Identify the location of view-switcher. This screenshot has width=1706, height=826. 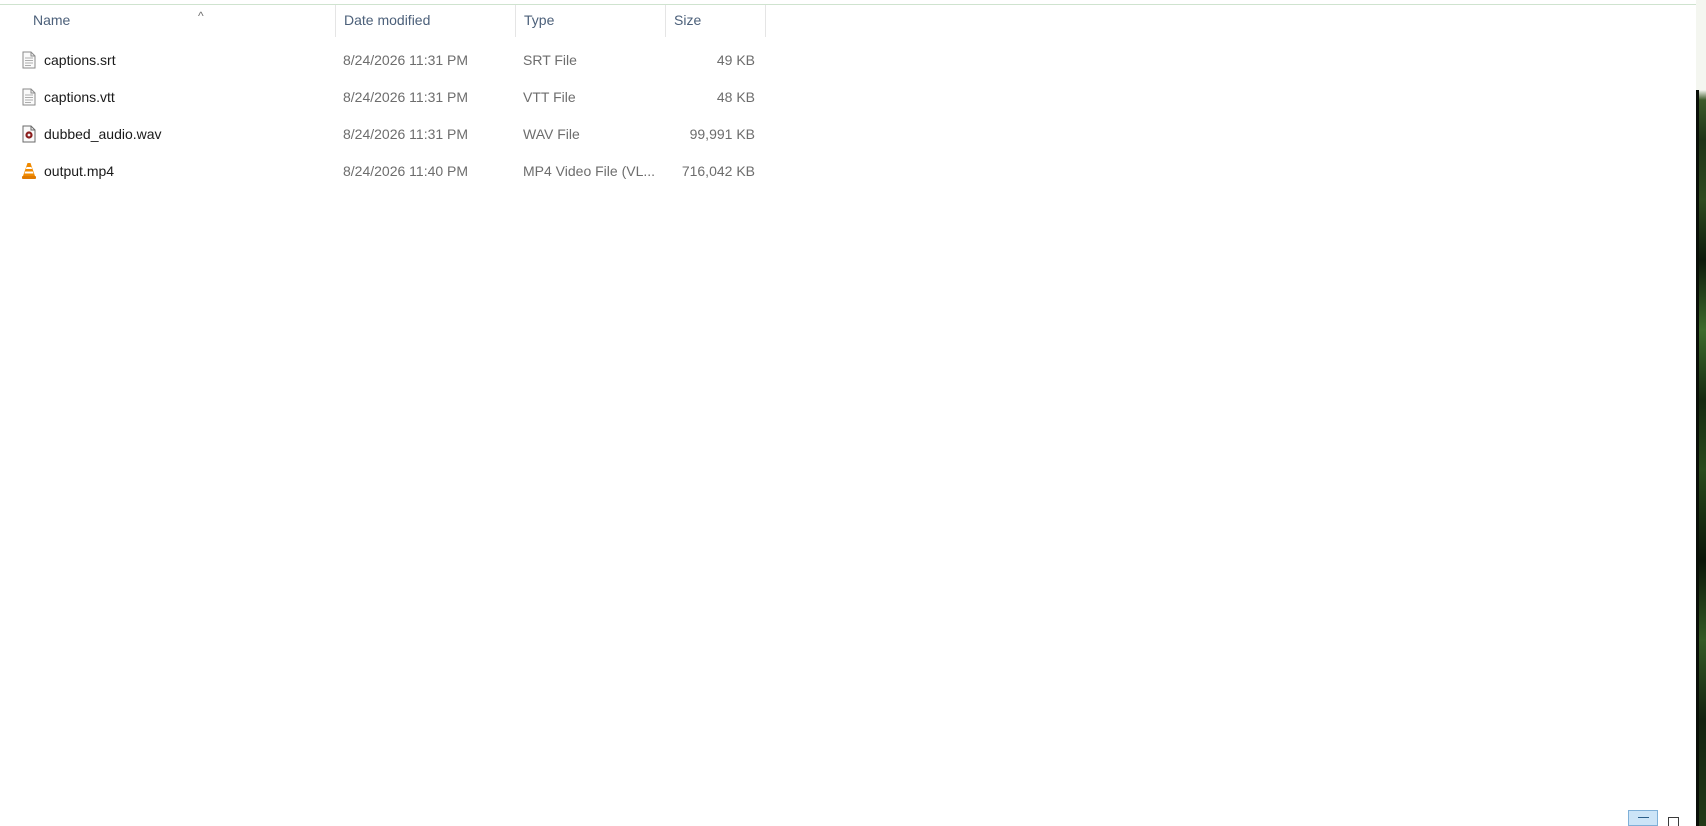
(1658, 818).